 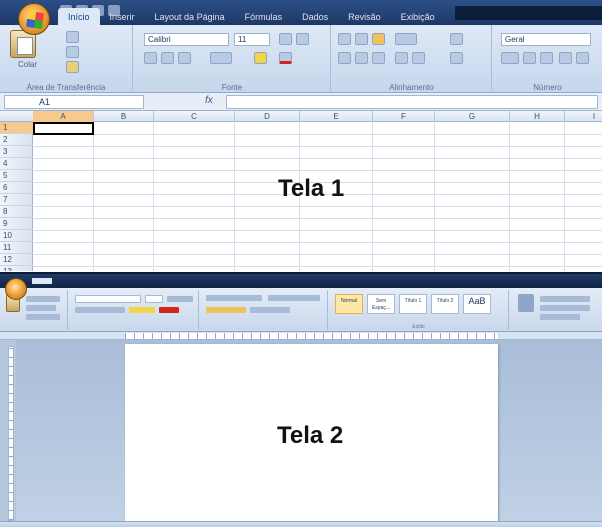 What do you see at coordinates (412, 102) in the screenshot?
I see `formula-input` at bounding box center [412, 102].